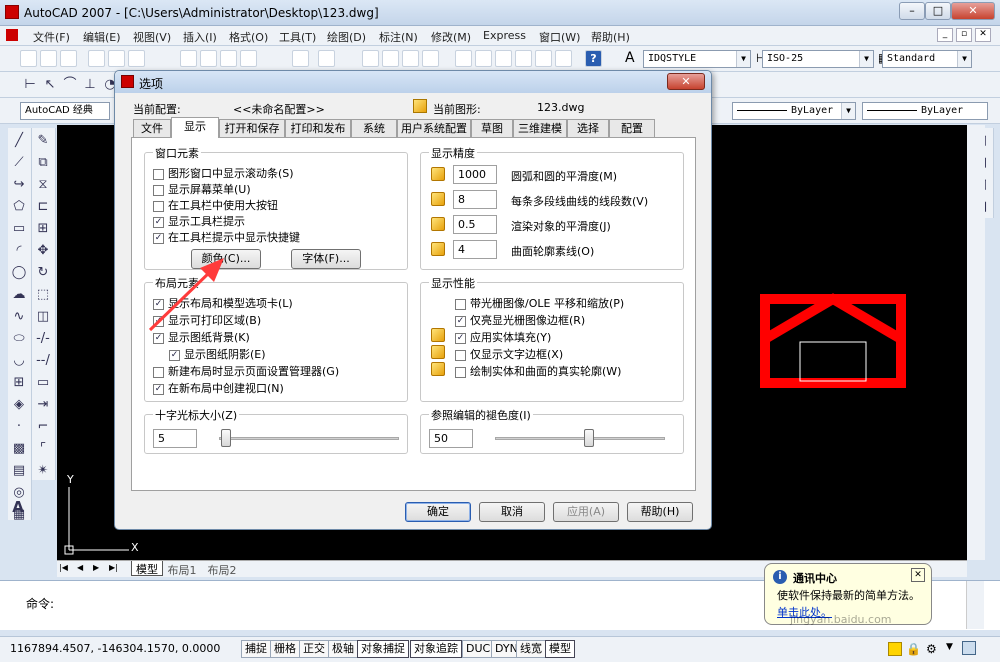 The image size is (1000, 662). Describe the element at coordinates (964, 35) in the screenshot. I see `doc-restore-button: ▫` at that location.